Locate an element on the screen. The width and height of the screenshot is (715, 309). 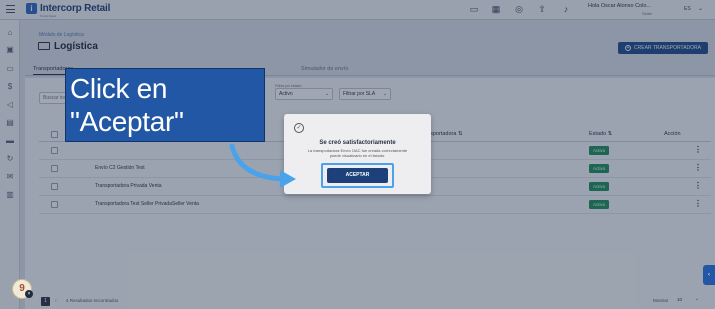
close-icon: × is located at coordinates (29, 294).